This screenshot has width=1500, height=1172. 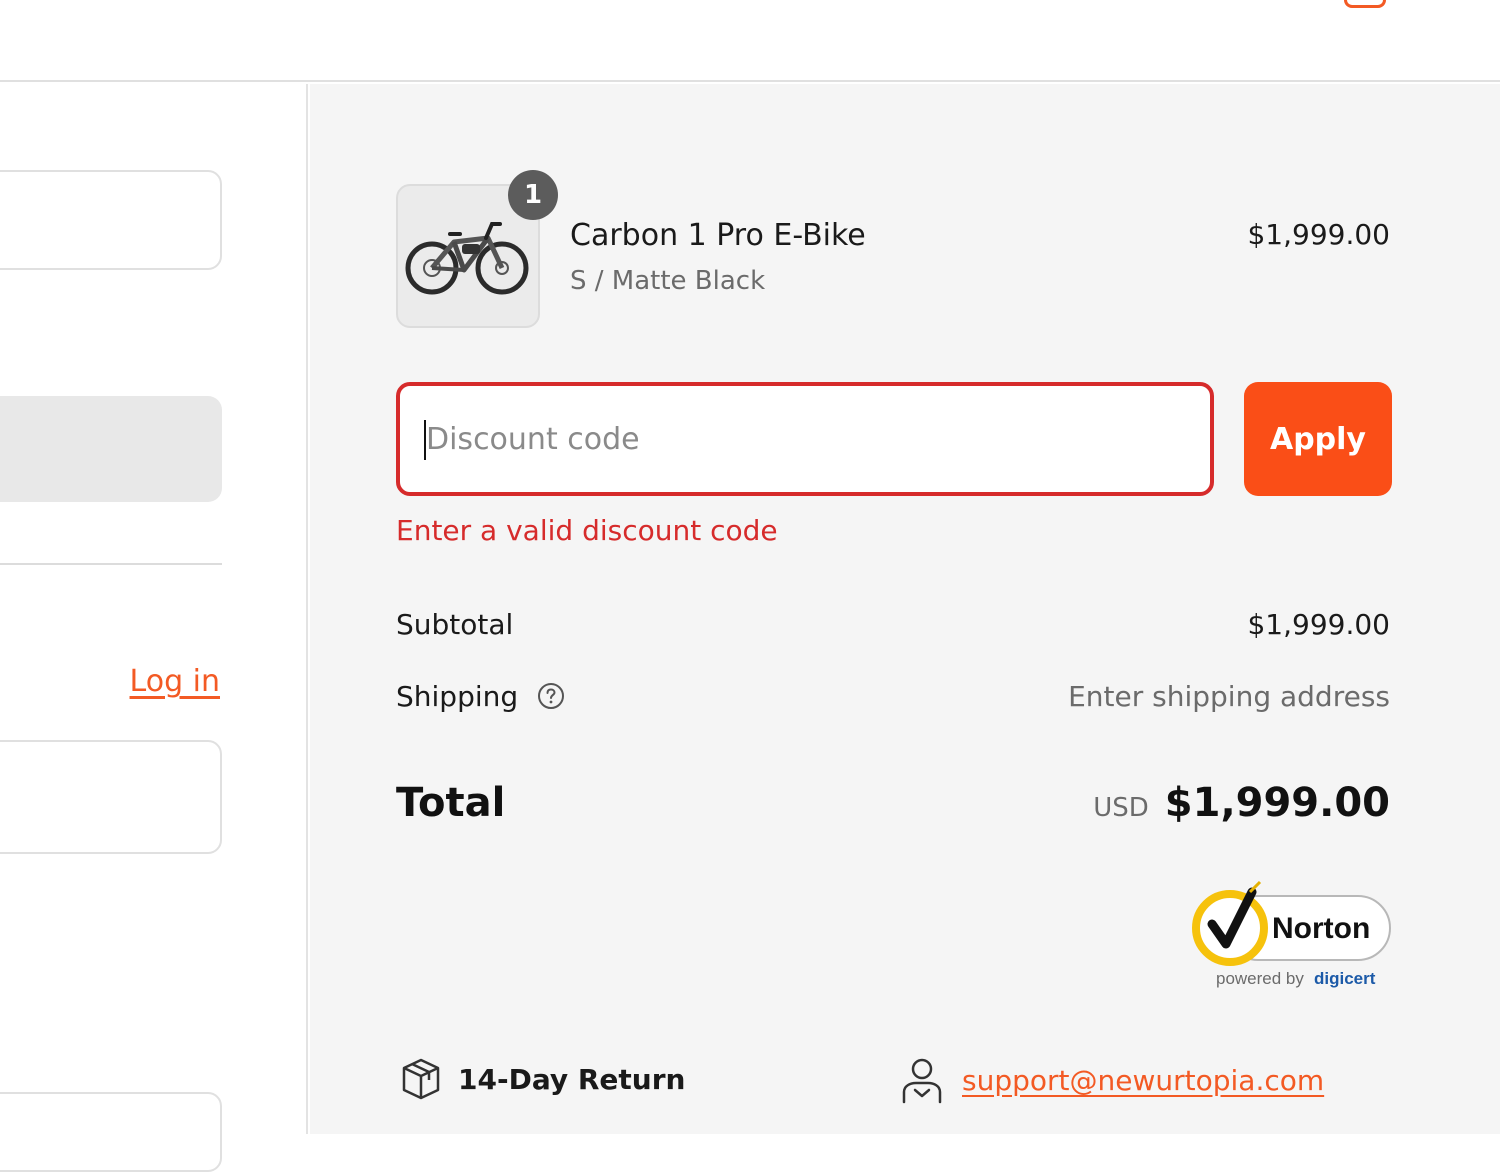 I want to click on text-cursor, so click(x=425, y=440).